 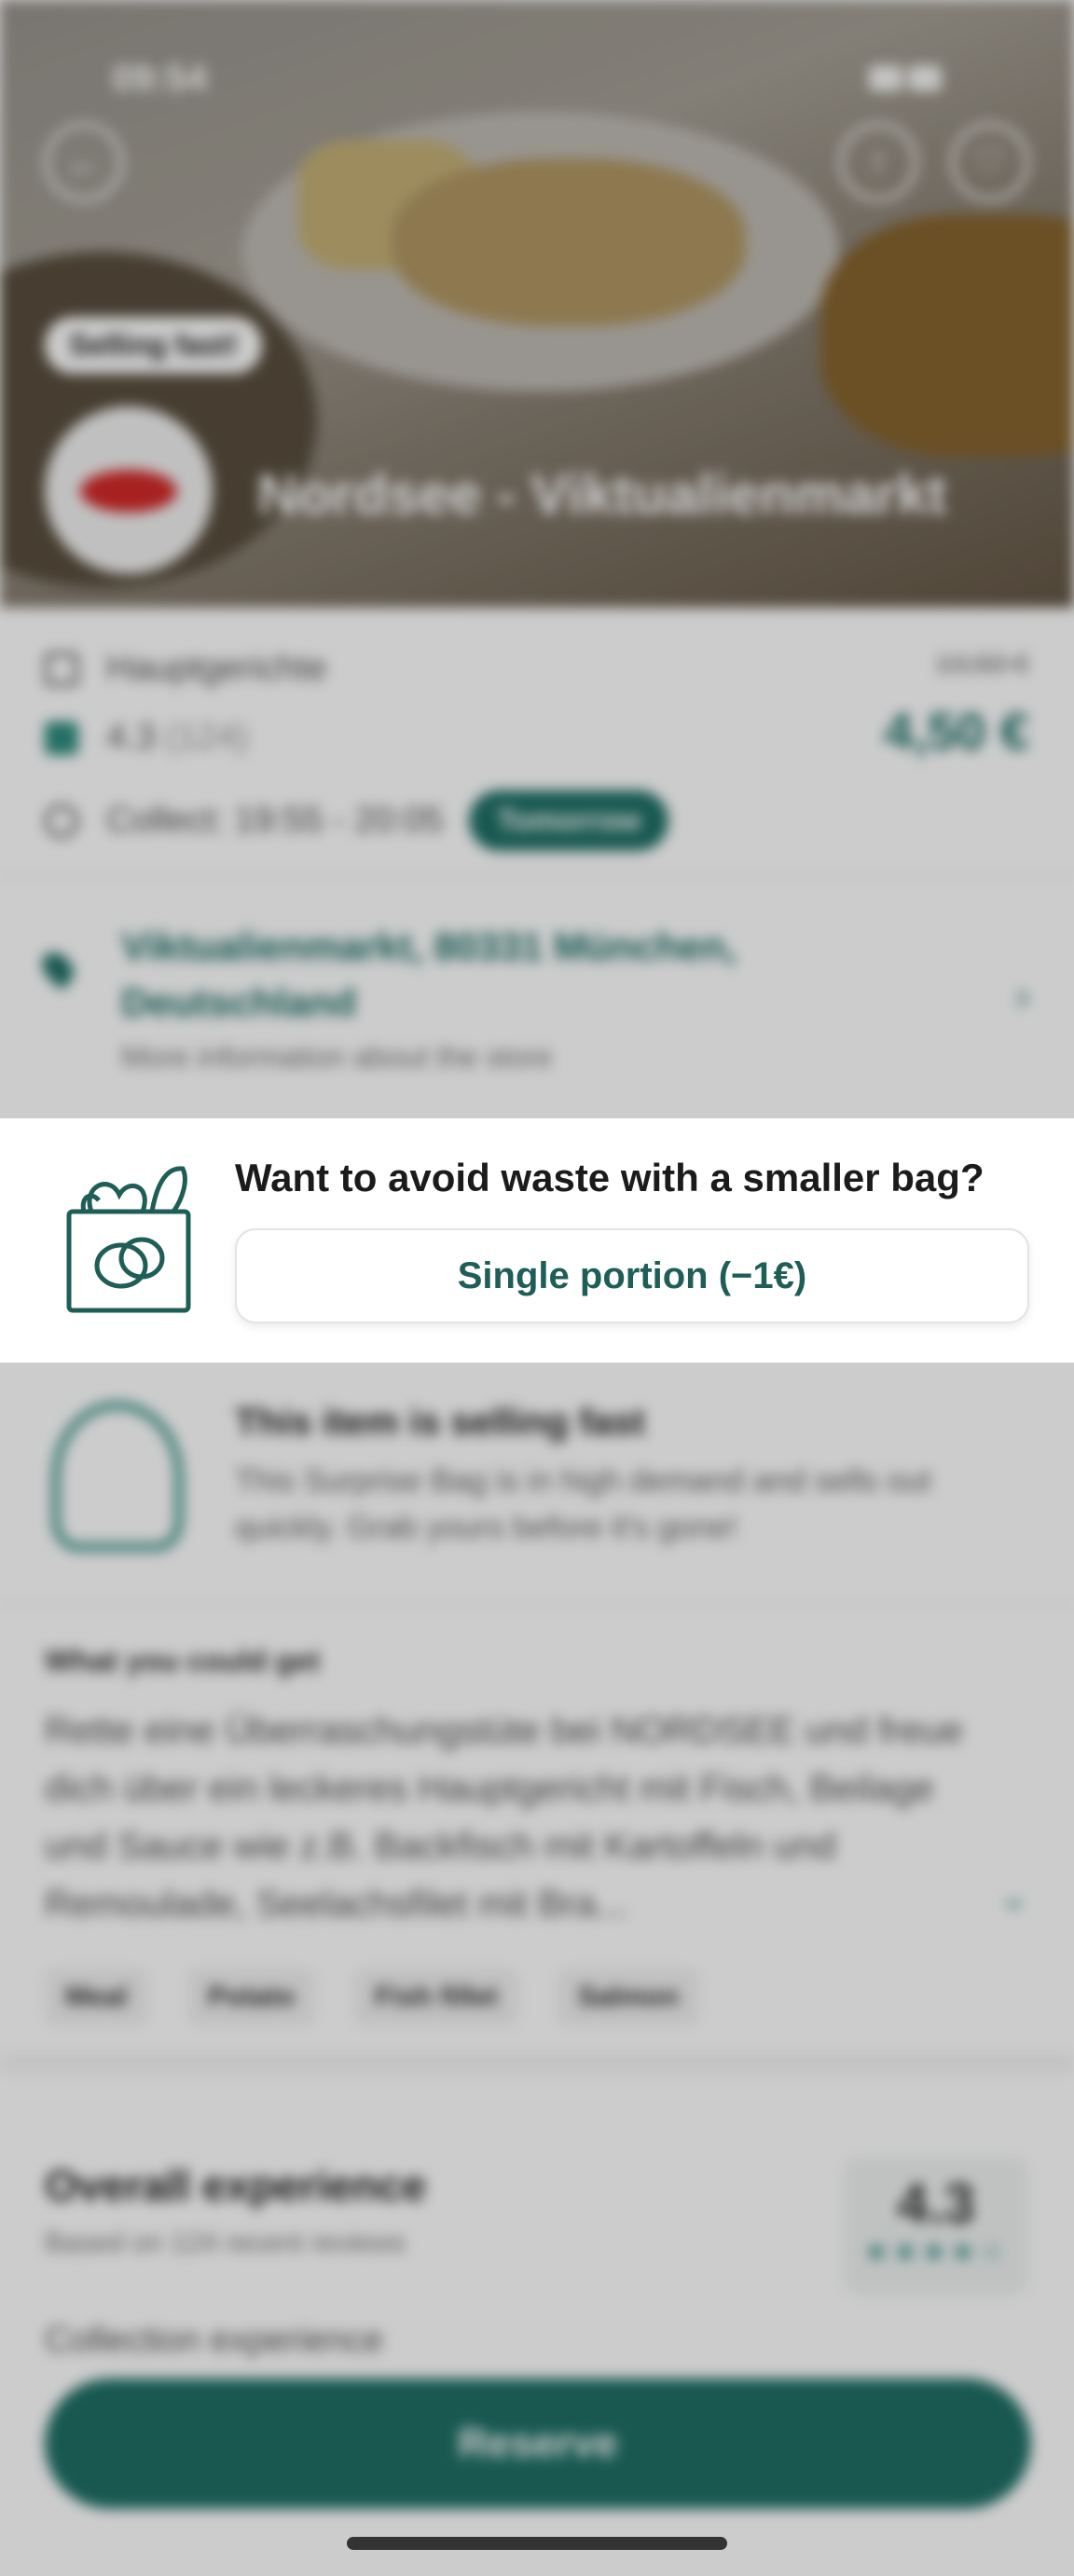 What do you see at coordinates (609, 1177) in the screenshot?
I see `banner-title: Want to avoid waste with a smaller bag?` at bounding box center [609, 1177].